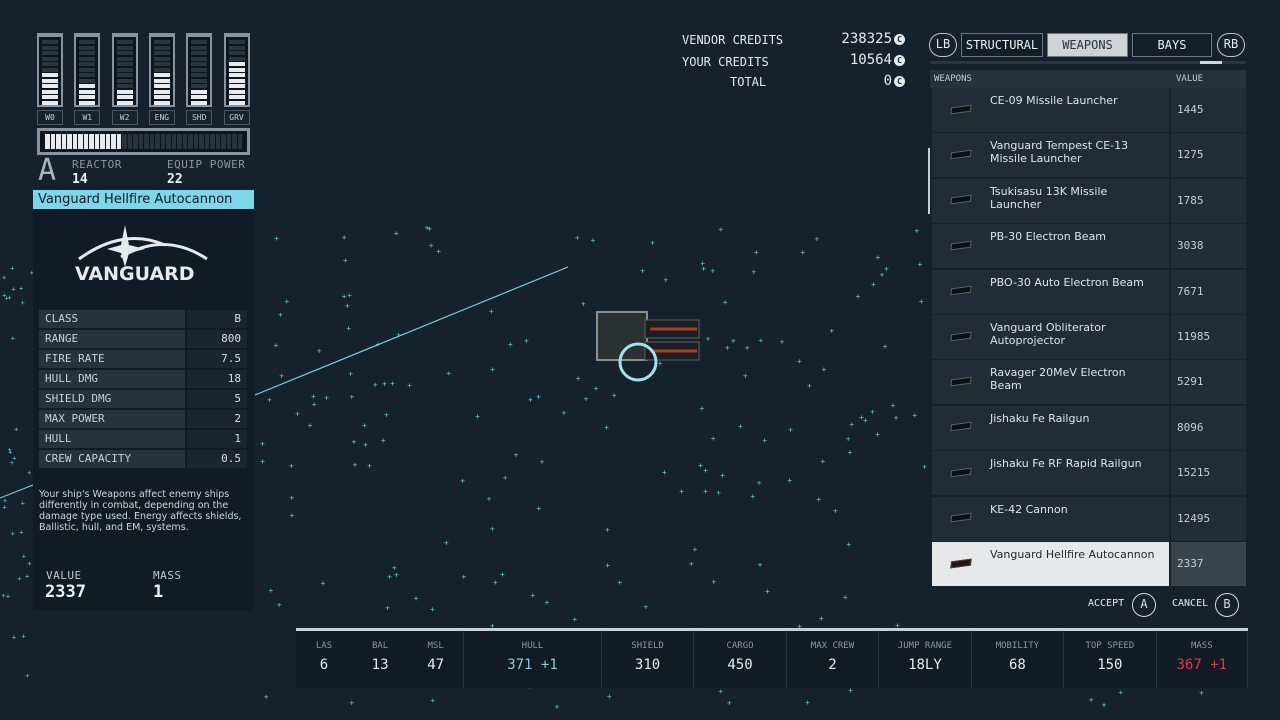  What do you see at coordinates (1089, 246) in the screenshot?
I see `weapon-list-item: PB-30 Electron Beam 3038` at bounding box center [1089, 246].